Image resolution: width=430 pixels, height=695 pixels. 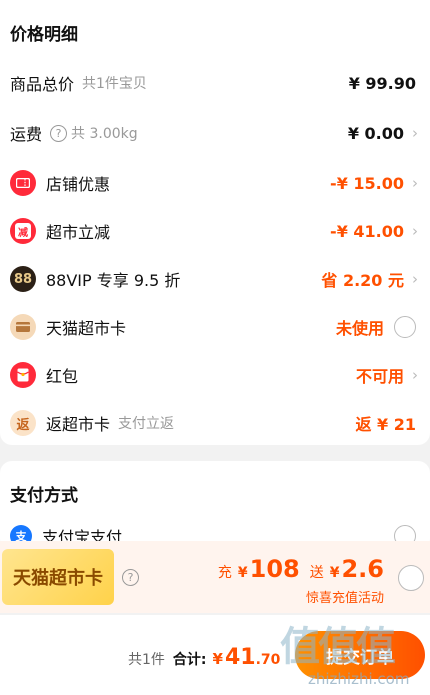 I want to click on shipping-row: 运费 ? 共 3.00kg ¥ 0.00 ›, so click(x=215, y=133).